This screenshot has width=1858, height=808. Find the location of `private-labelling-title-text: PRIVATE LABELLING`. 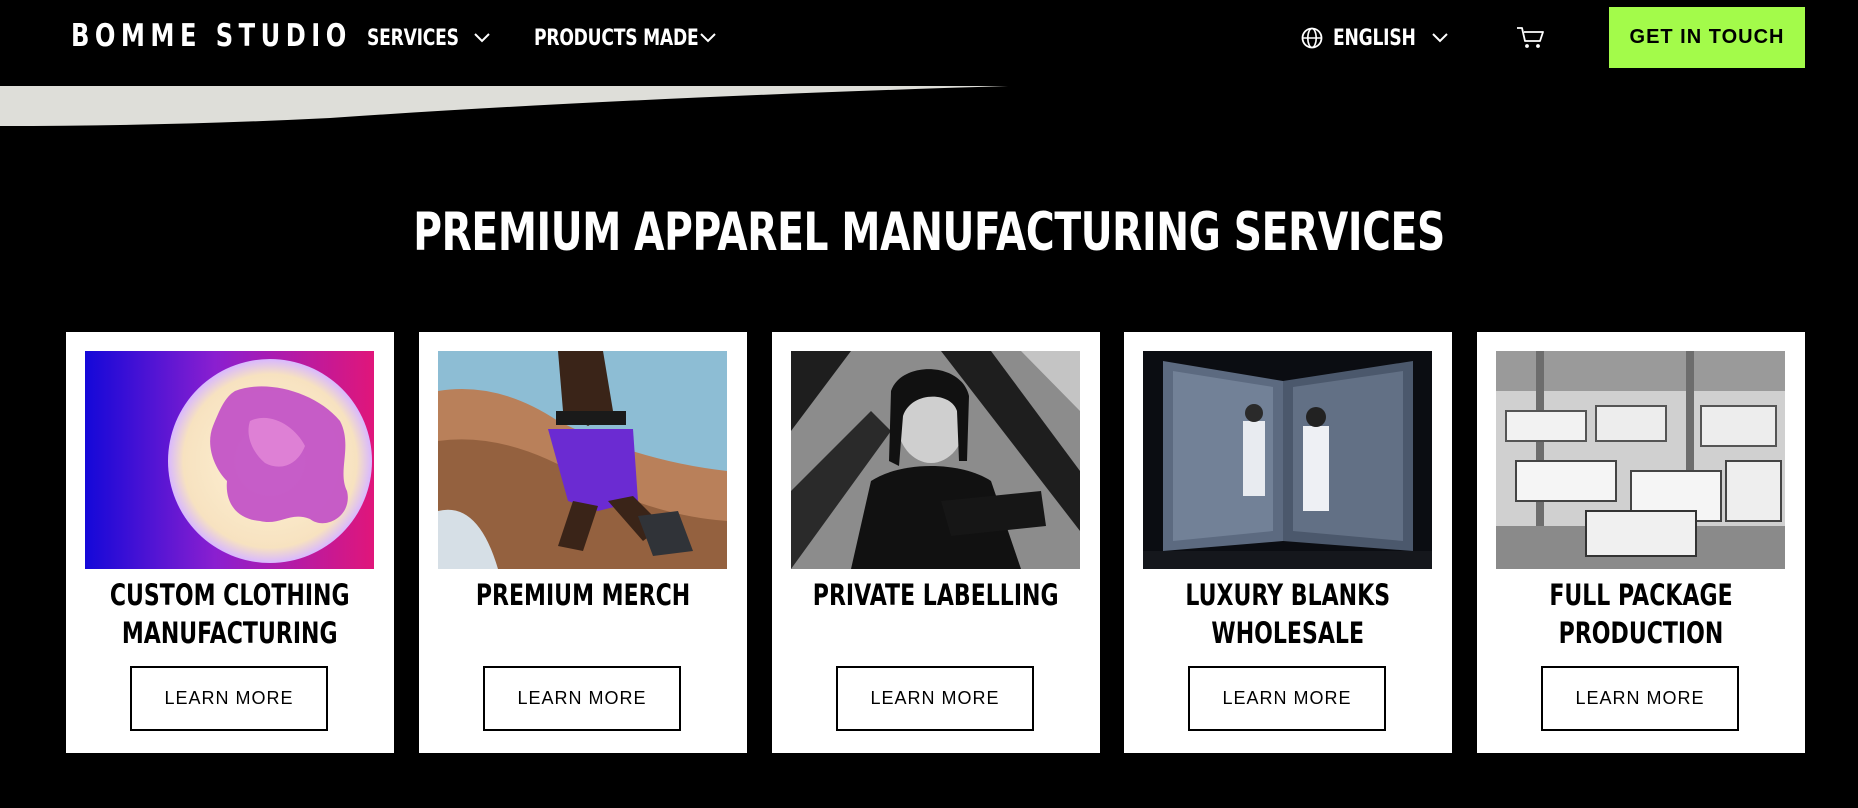

private-labelling-title-text: PRIVATE LABELLING is located at coordinates (936, 595).